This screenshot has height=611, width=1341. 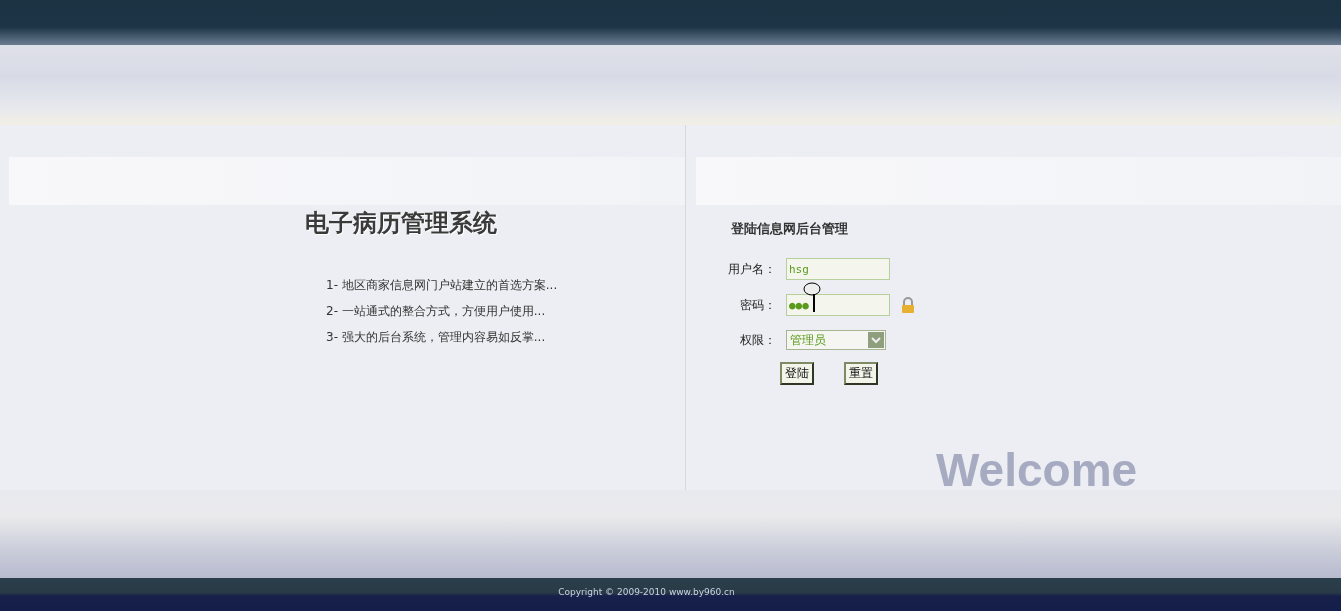 What do you see at coordinates (838, 305) in the screenshot?
I see `password-field: ●●●` at bounding box center [838, 305].